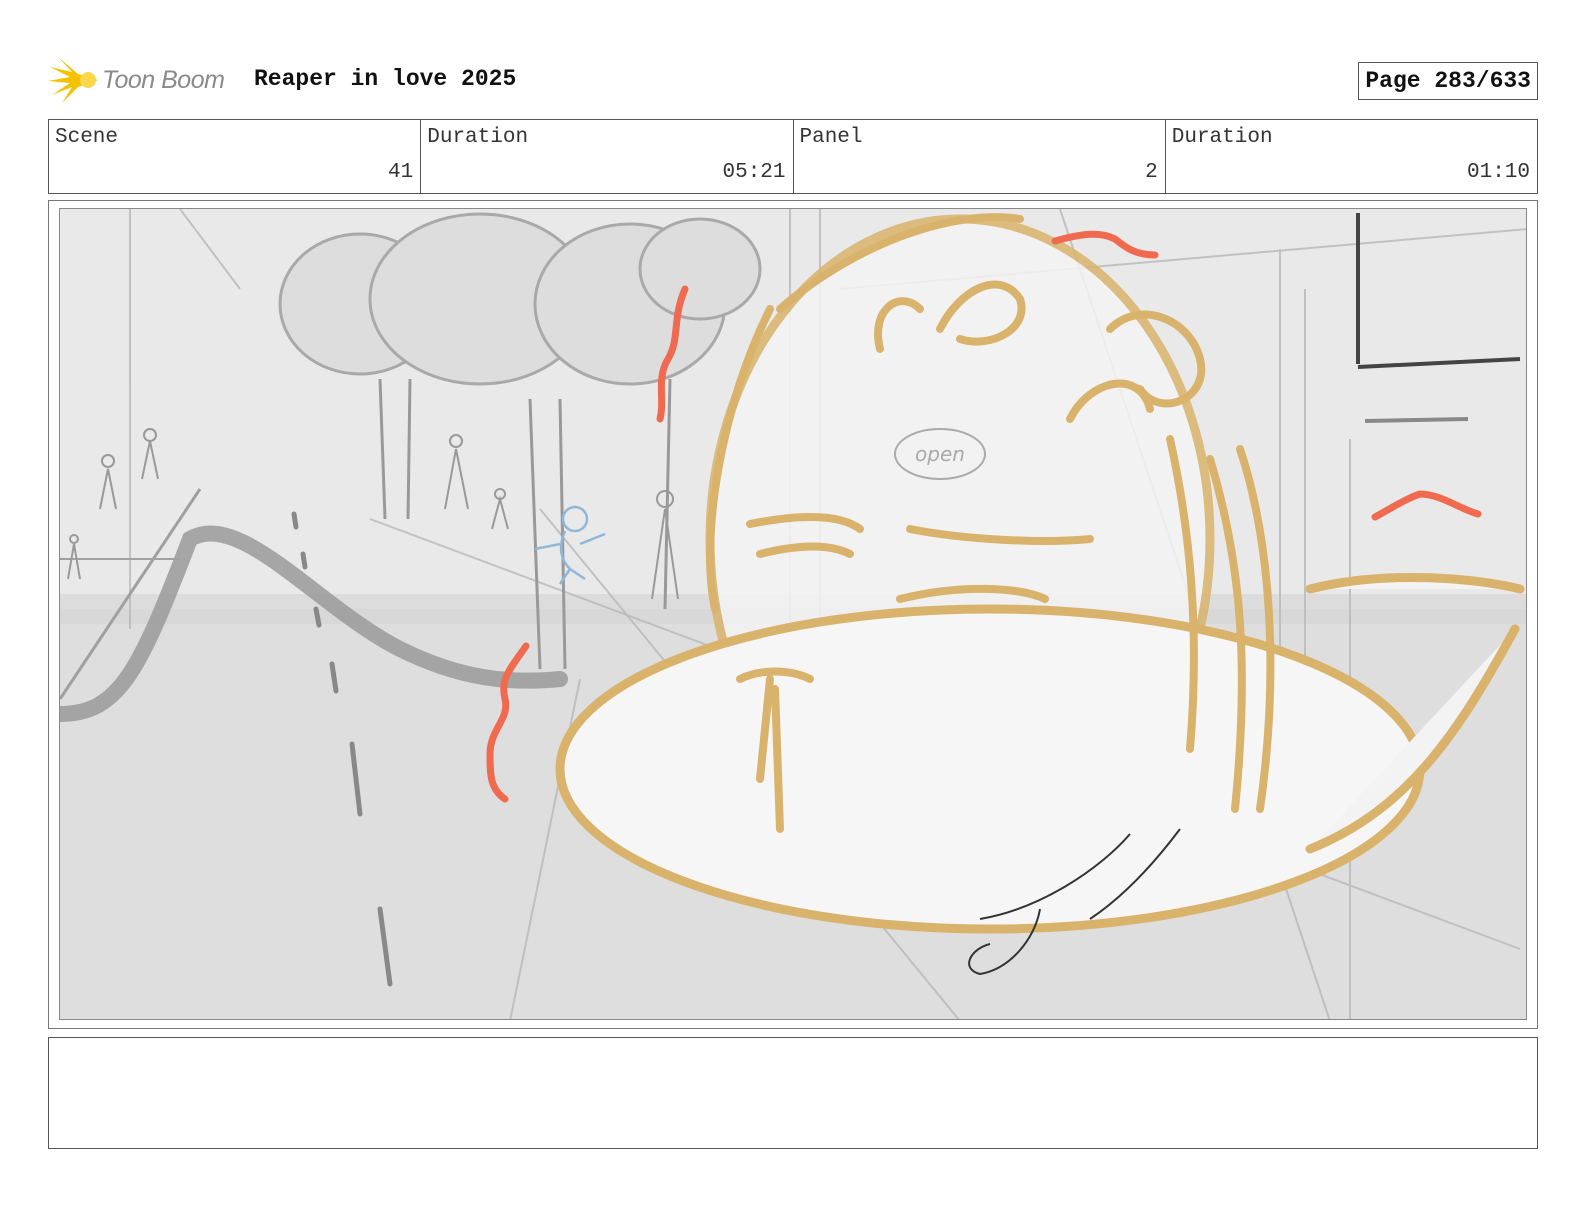 The image size is (1584, 1224). I want to click on panel-value: 2, so click(1151, 172).